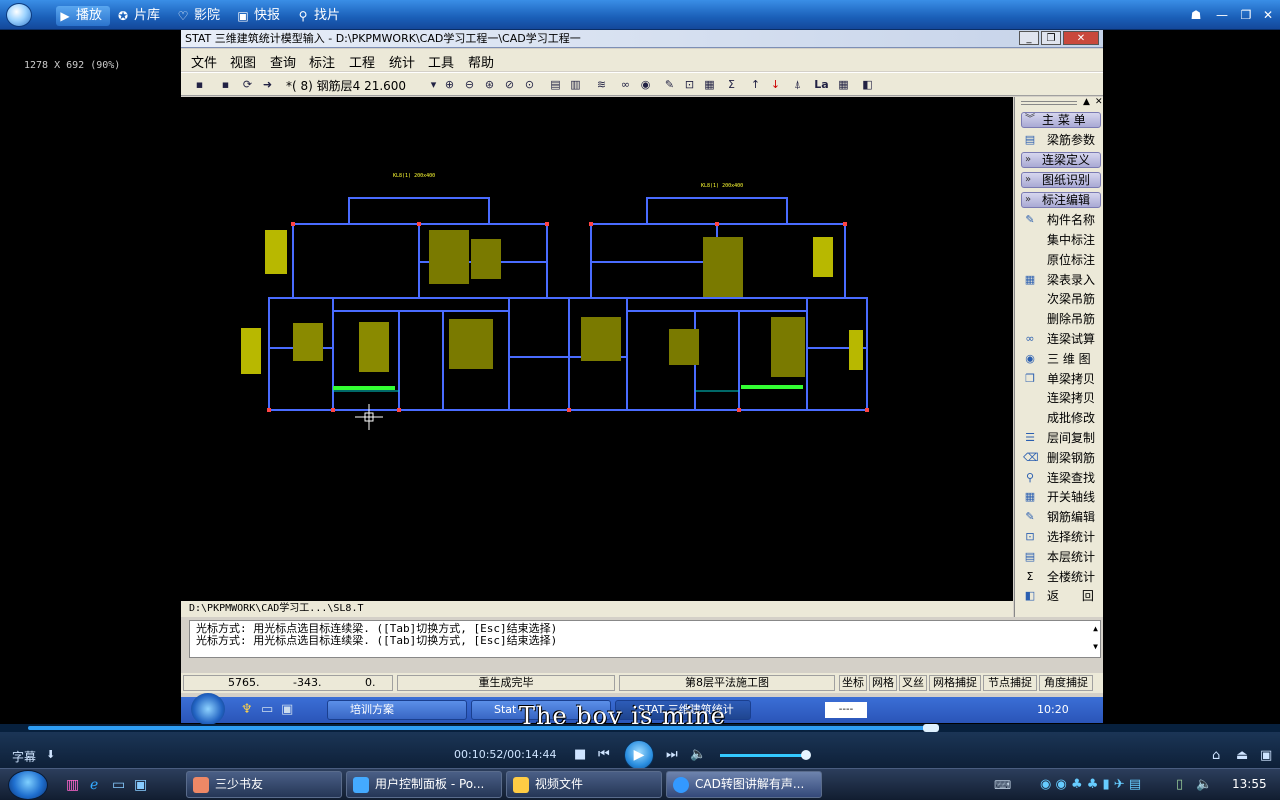 This screenshot has width=1280, height=800. I want to click on scroll-down-icon: ▼, so click(1095, 647).